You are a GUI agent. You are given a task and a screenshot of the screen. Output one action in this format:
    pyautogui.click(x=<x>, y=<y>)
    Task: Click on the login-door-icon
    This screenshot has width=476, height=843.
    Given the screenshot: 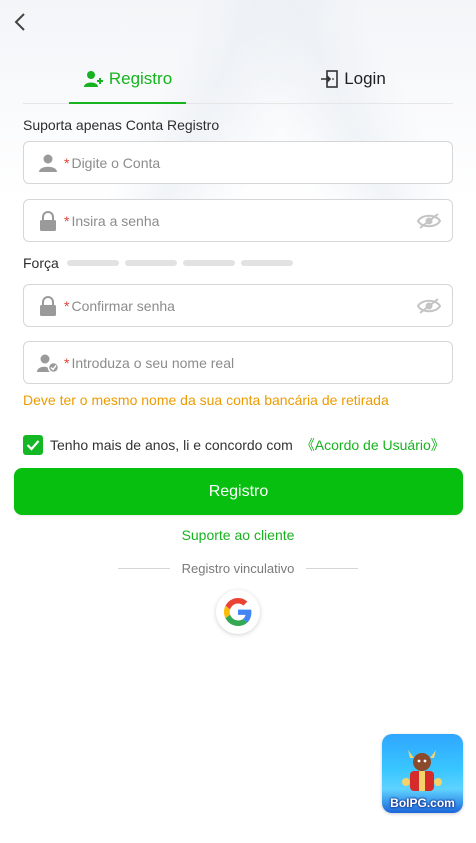 What is the action you would take?
    pyautogui.click(x=329, y=79)
    